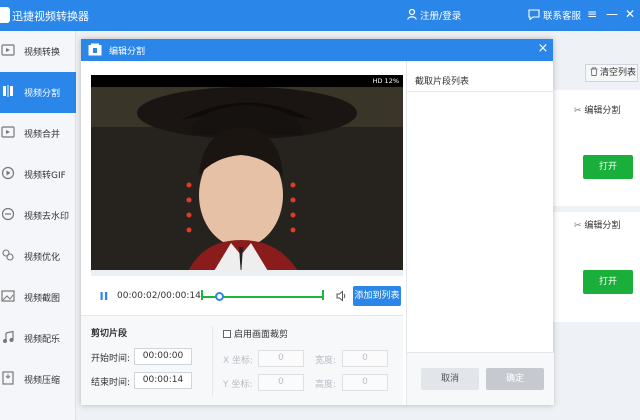  What do you see at coordinates (365, 358) in the screenshot?
I see `width-input: 0` at bounding box center [365, 358].